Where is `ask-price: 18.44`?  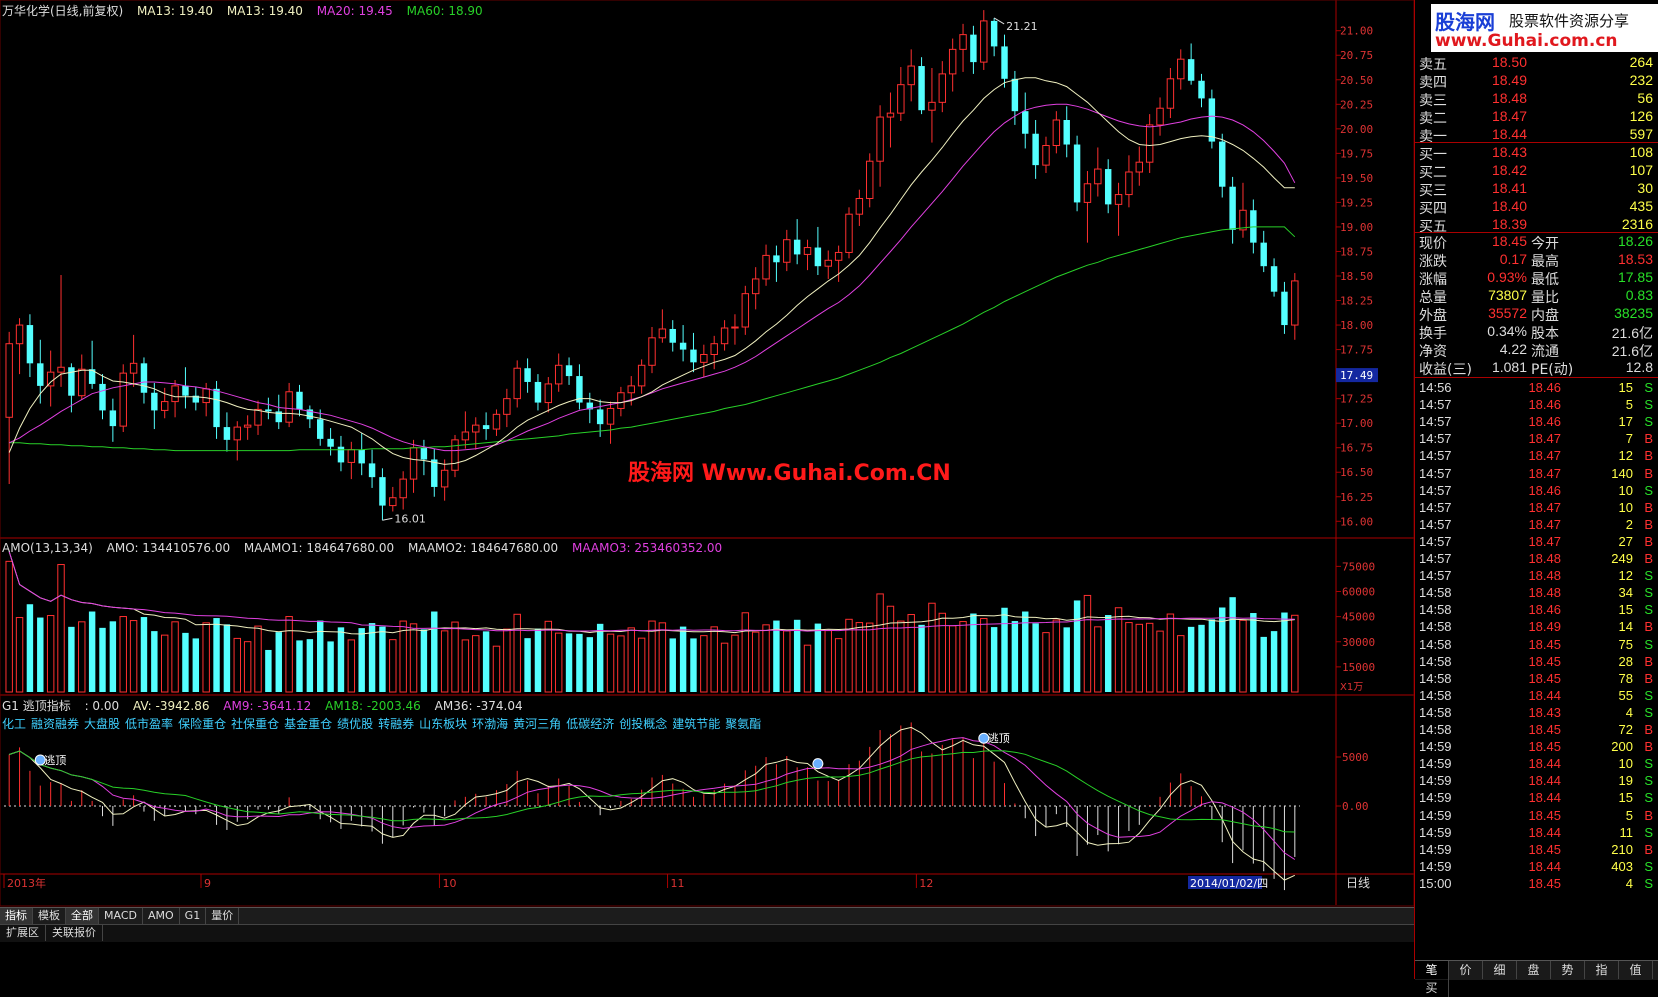
ask-price: 18.44 is located at coordinates (1509, 134).